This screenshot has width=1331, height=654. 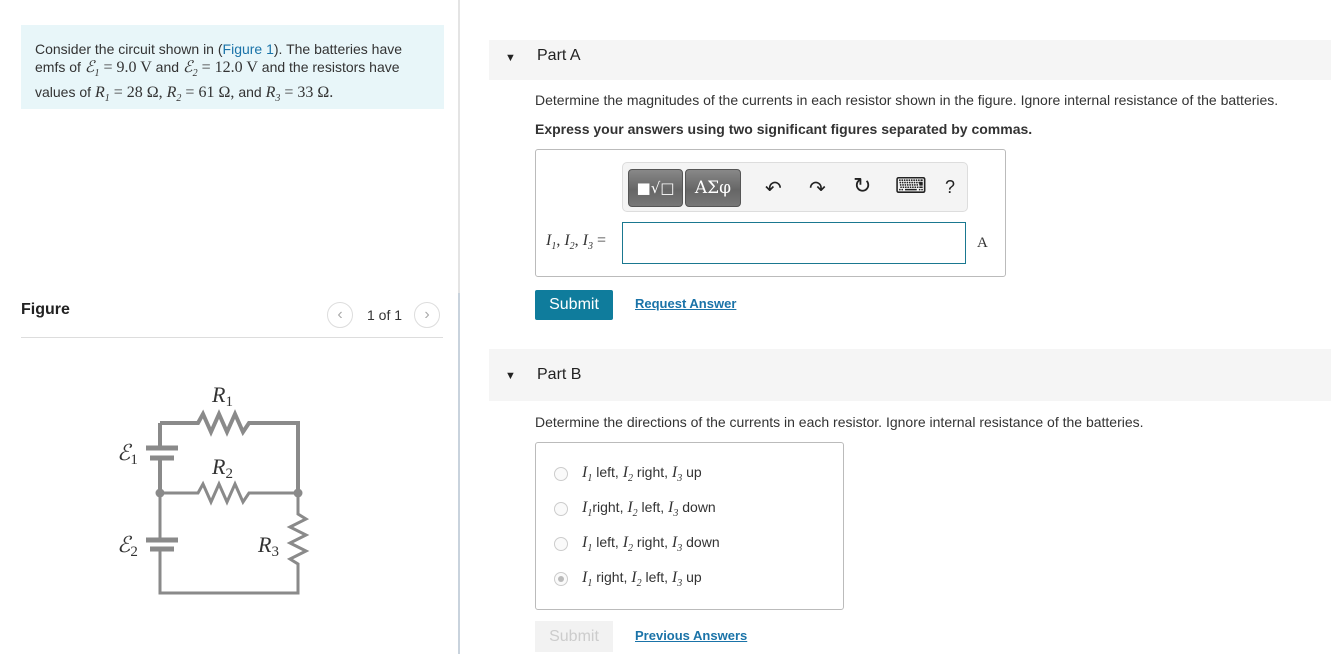 What do you see at coordinates (574, 636) in the screenshot?
I see `part-b-submit-button: Submit` at bounding box center [574, 636].